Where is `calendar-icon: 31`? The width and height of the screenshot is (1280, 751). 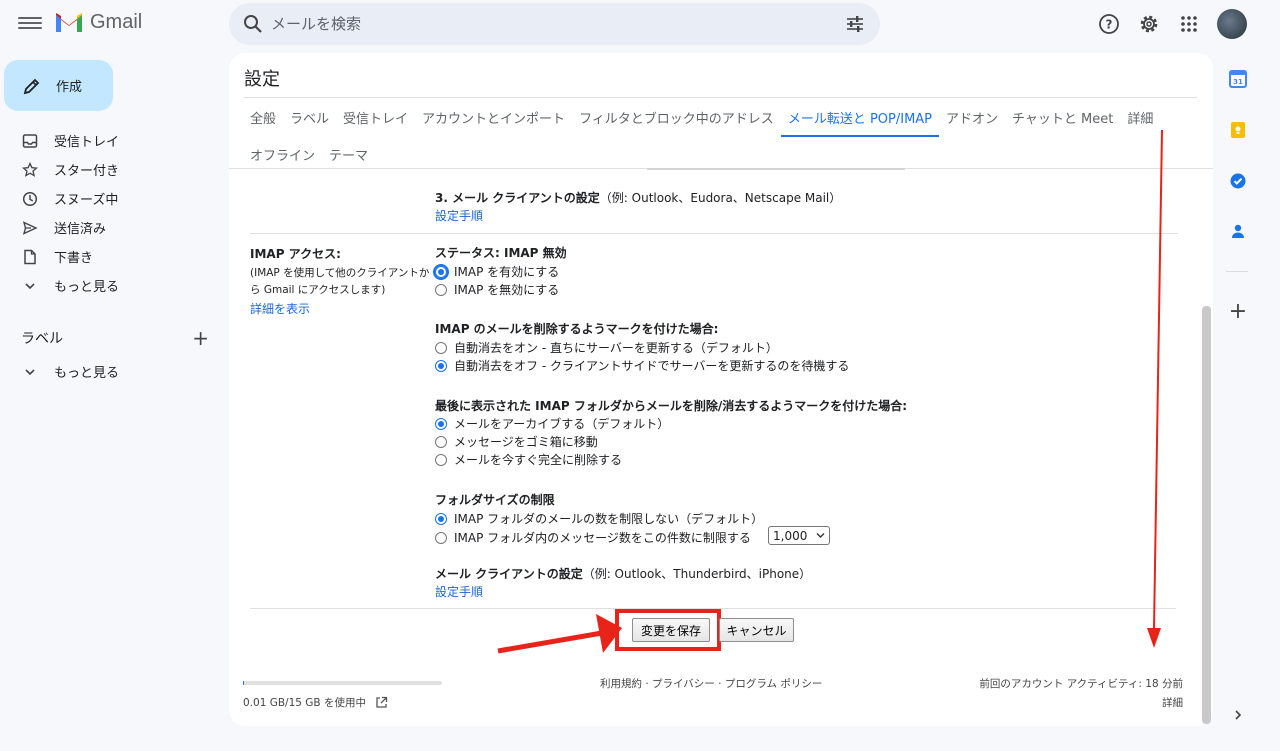
calendar-icon: 31 is located at coordinates (1238, 79).